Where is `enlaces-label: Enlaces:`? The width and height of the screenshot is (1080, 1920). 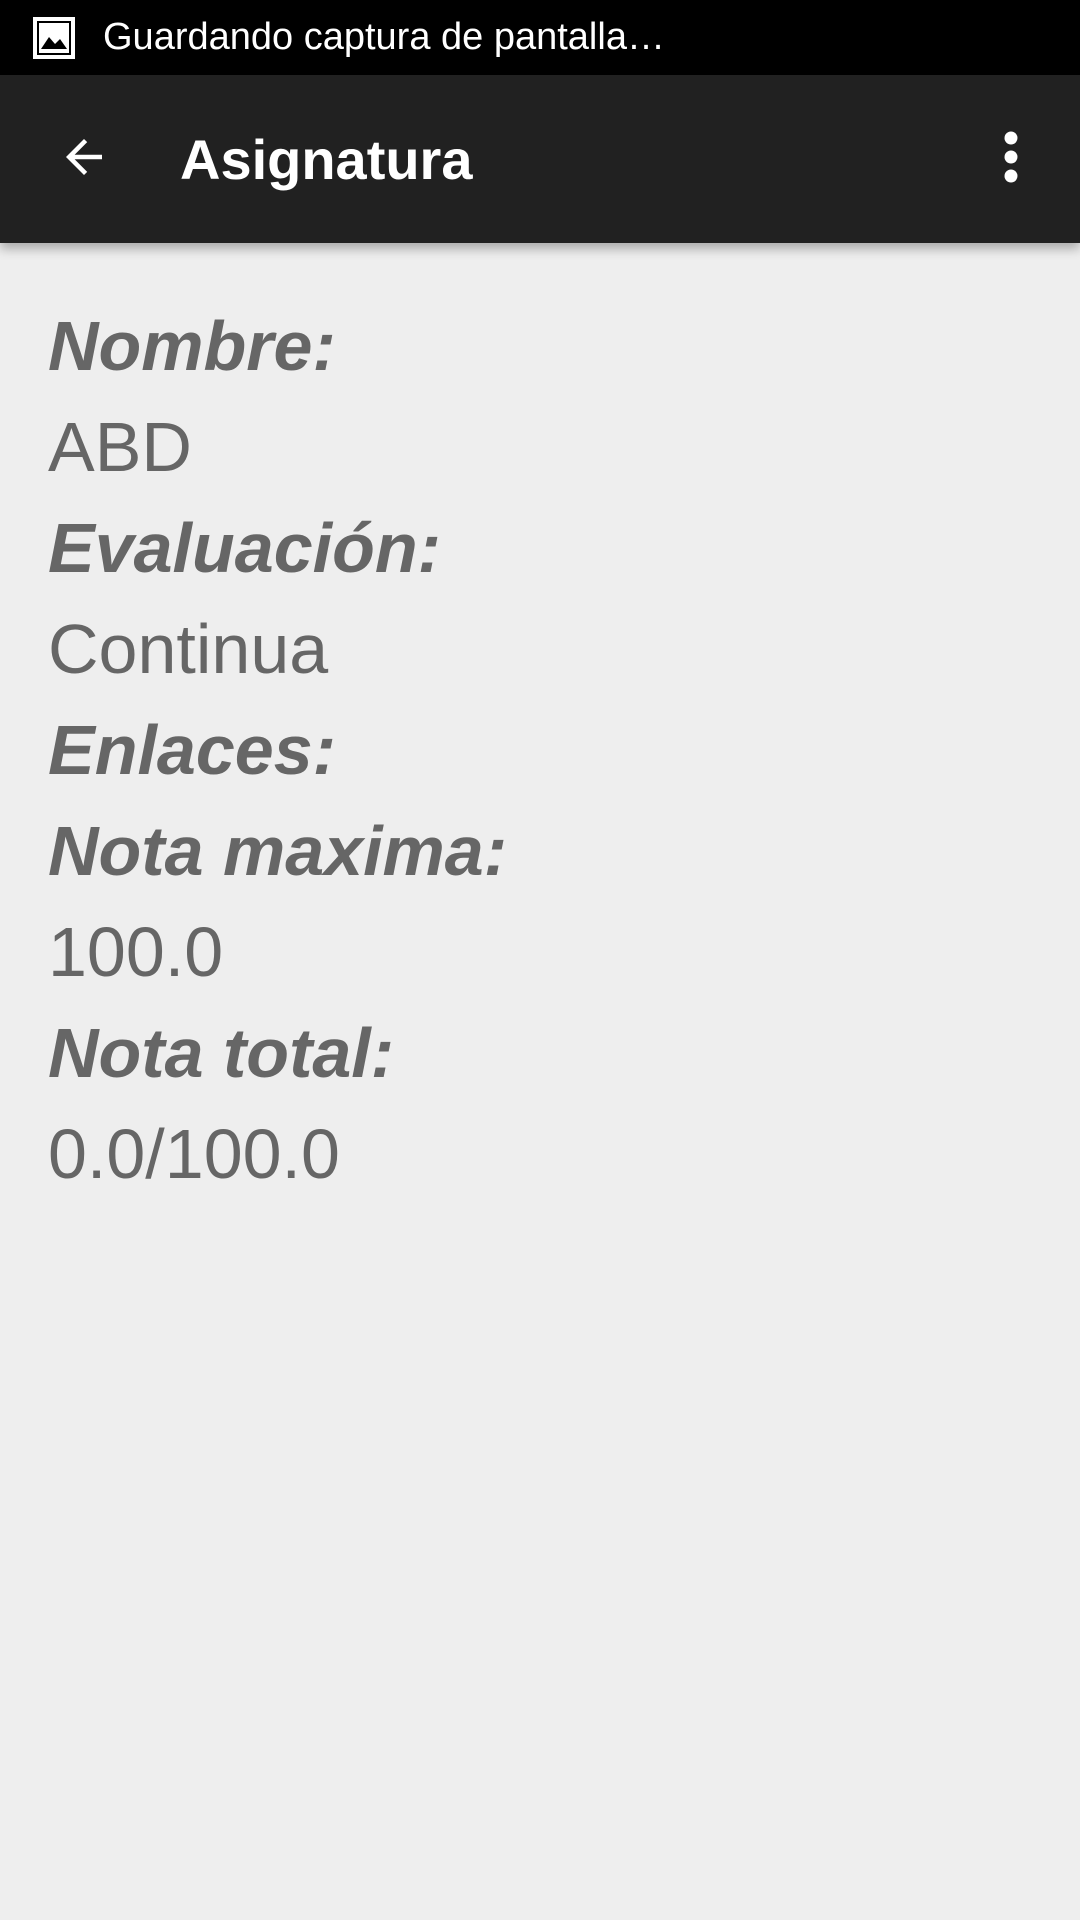 enlaces-label: Enlaces: is located at coordinates (192, 750).